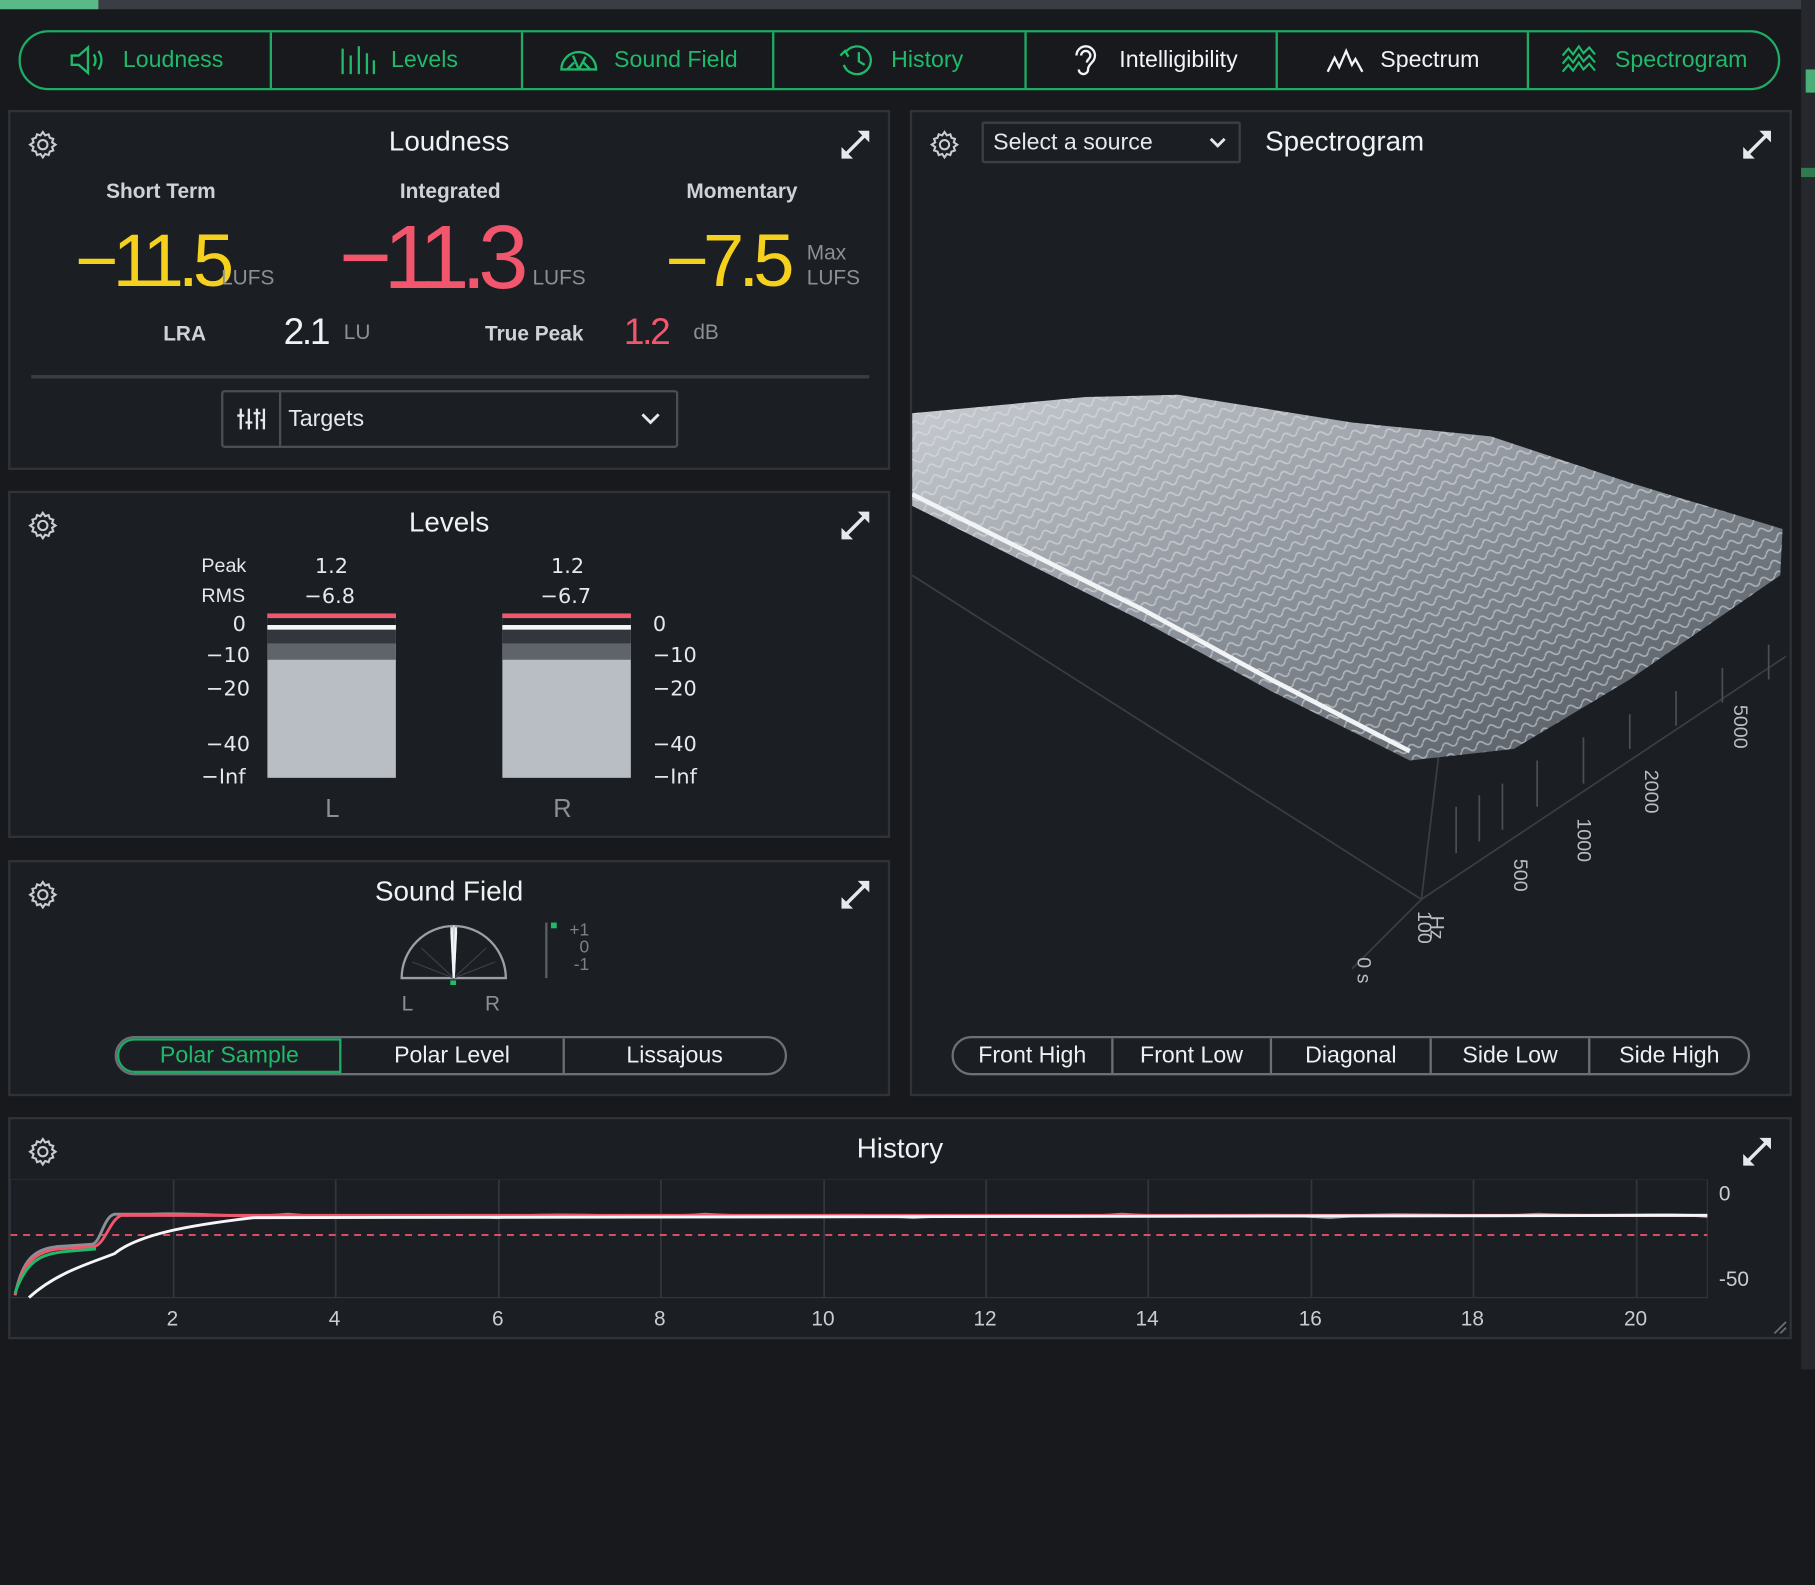  Describe the element at coordinates (223, 595) in the screenshot. I see `rms-label: RMS` at that location.